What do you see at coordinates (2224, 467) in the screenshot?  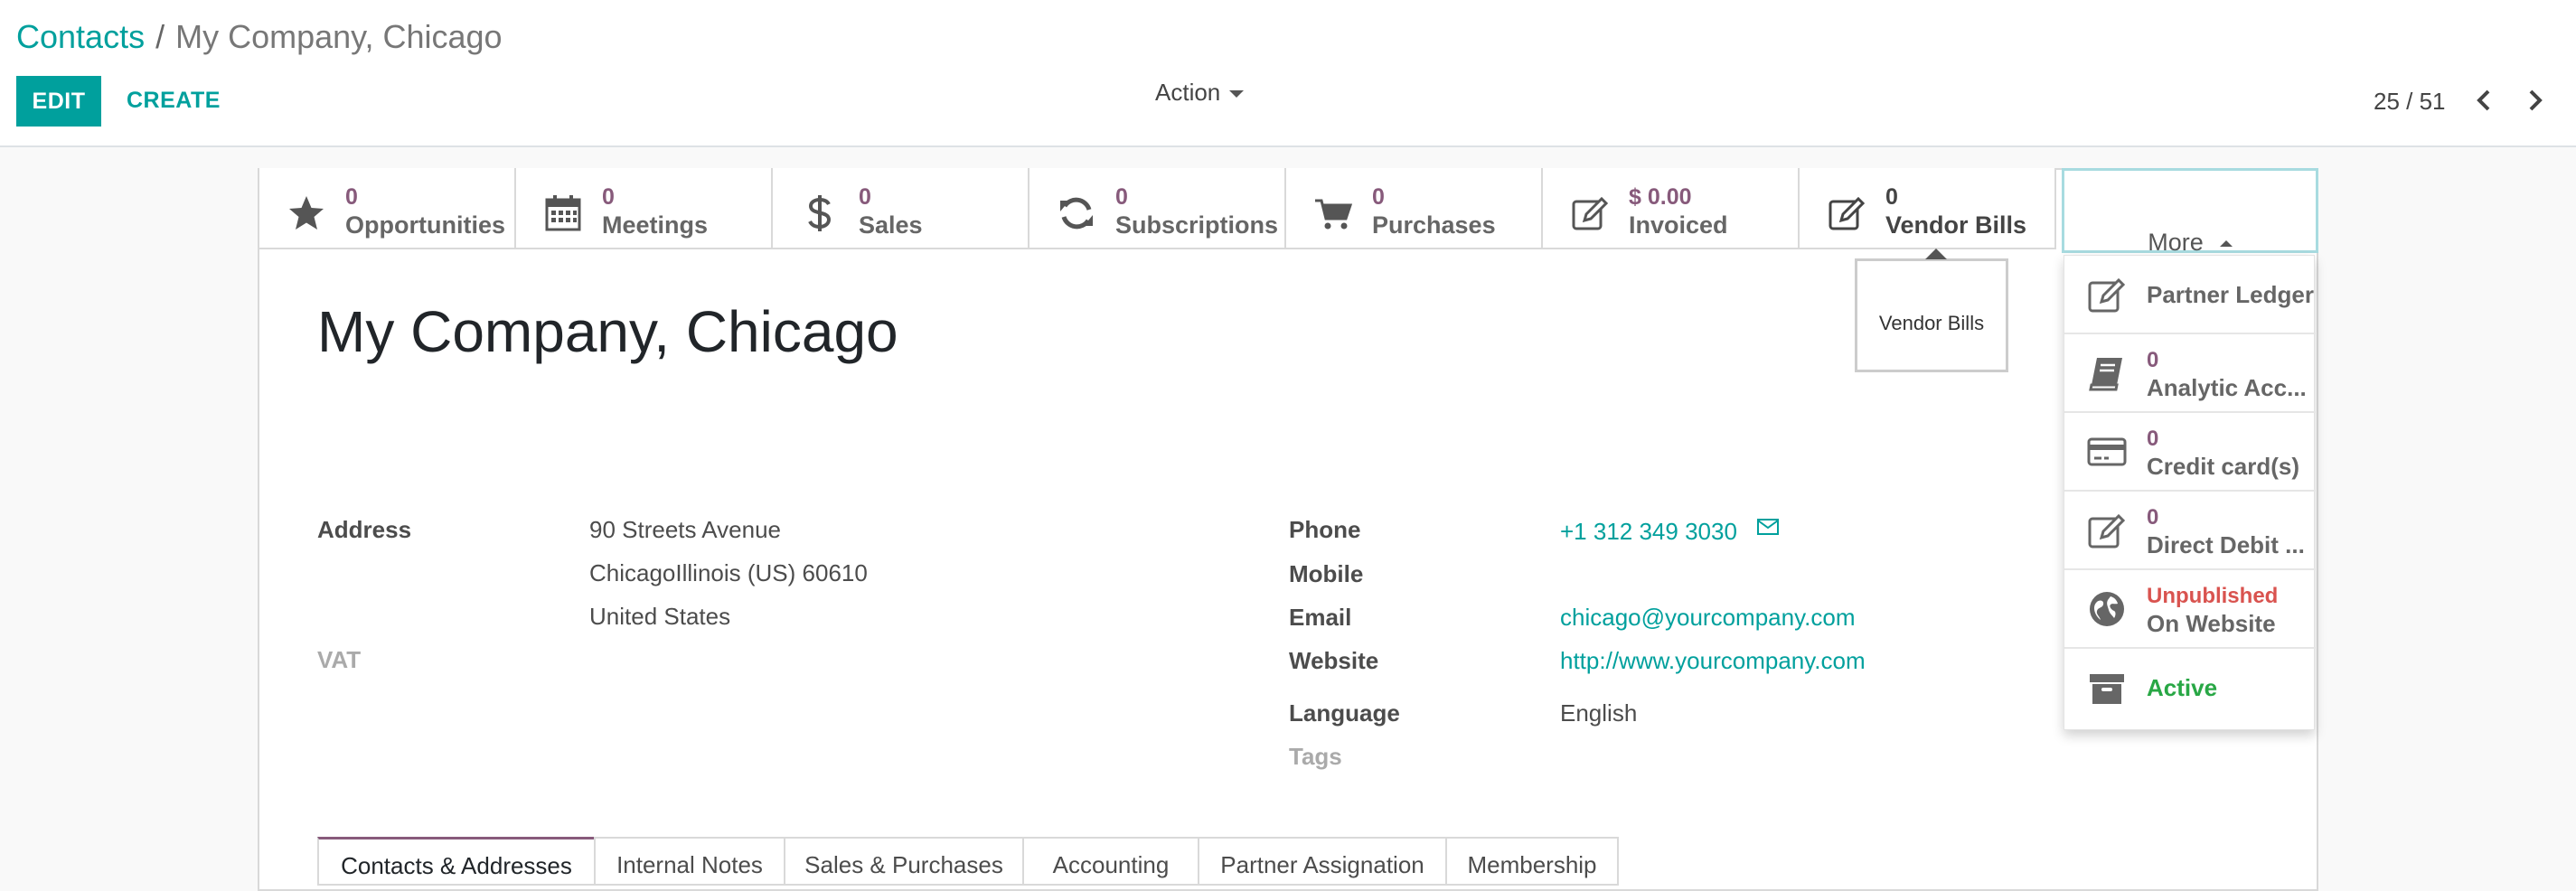 I see `credit-cards-label: Credit card(s)` at bounding box center [2224, 467].